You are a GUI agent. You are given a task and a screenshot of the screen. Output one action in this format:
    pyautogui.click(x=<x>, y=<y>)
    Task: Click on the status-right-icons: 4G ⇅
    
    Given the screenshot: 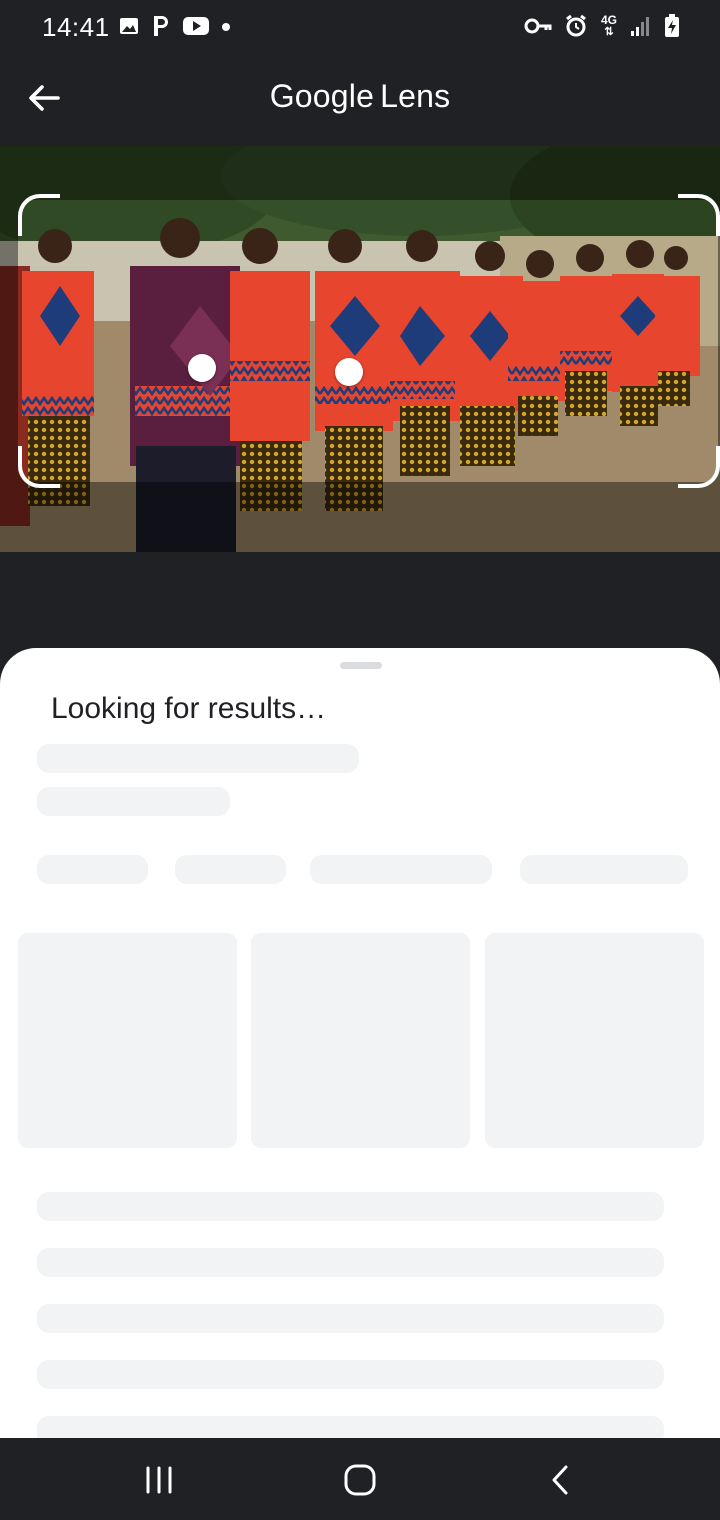 What is the action you would take?
    pyautogui.click(x=602, y=26)
    